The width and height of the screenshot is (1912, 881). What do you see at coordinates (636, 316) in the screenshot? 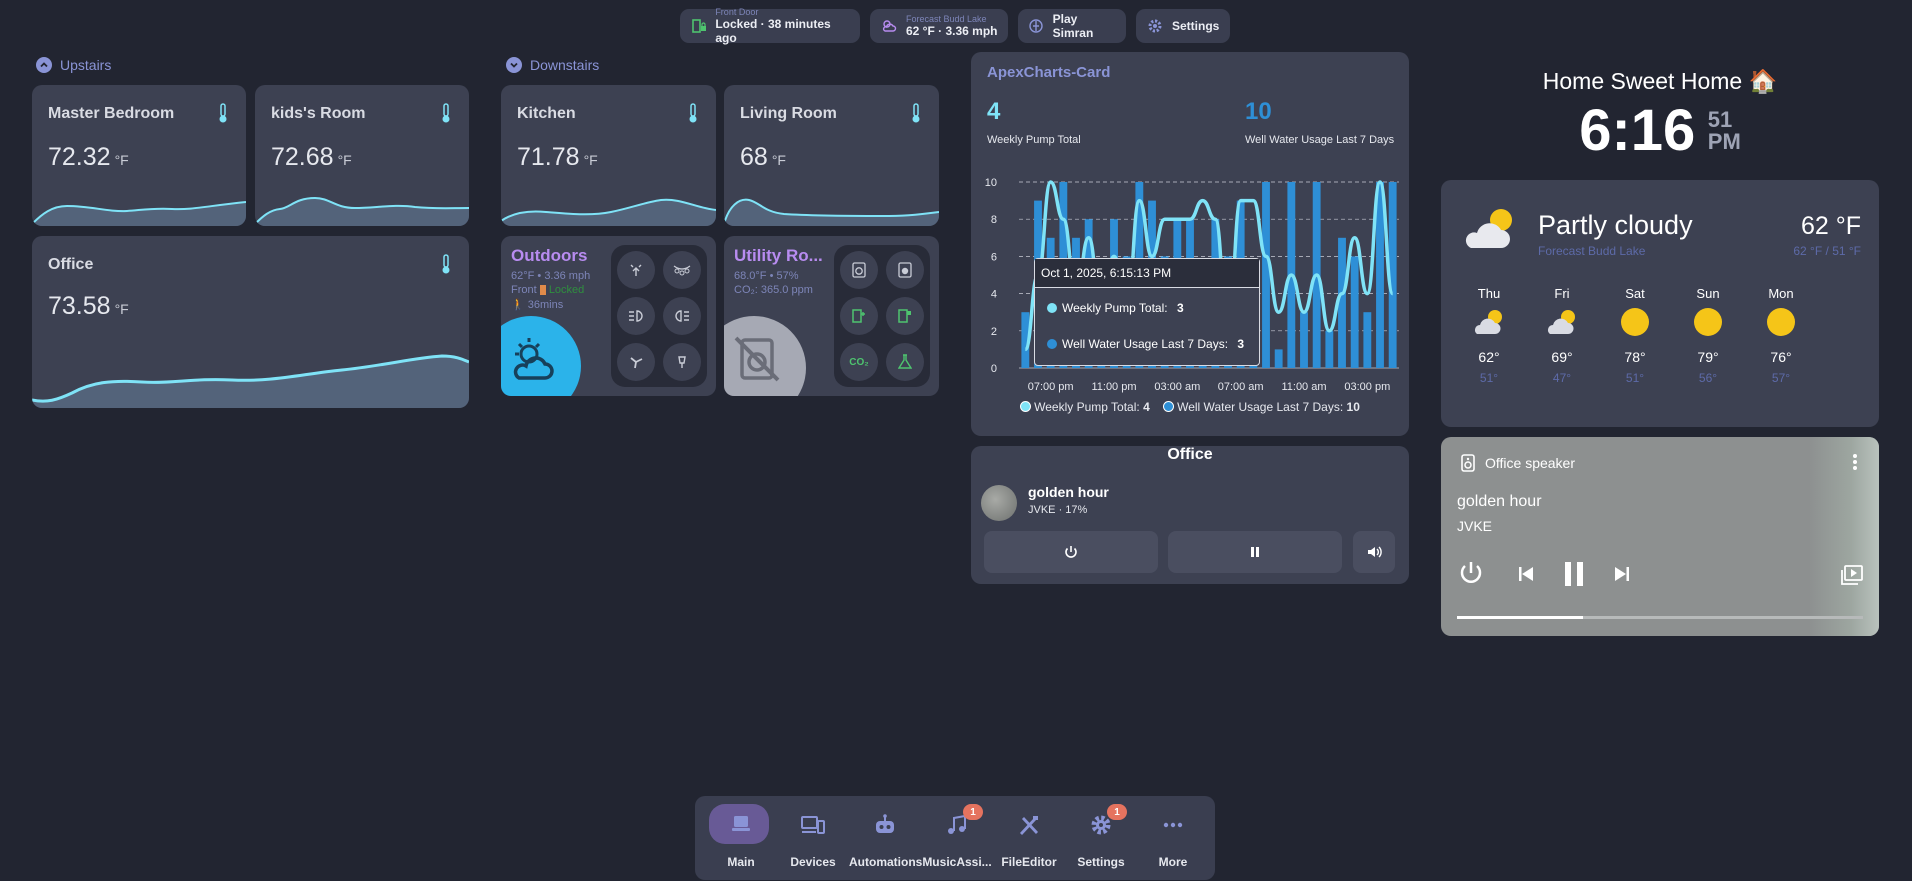
I see `headlight-icon` at bounding box center [636, 316].